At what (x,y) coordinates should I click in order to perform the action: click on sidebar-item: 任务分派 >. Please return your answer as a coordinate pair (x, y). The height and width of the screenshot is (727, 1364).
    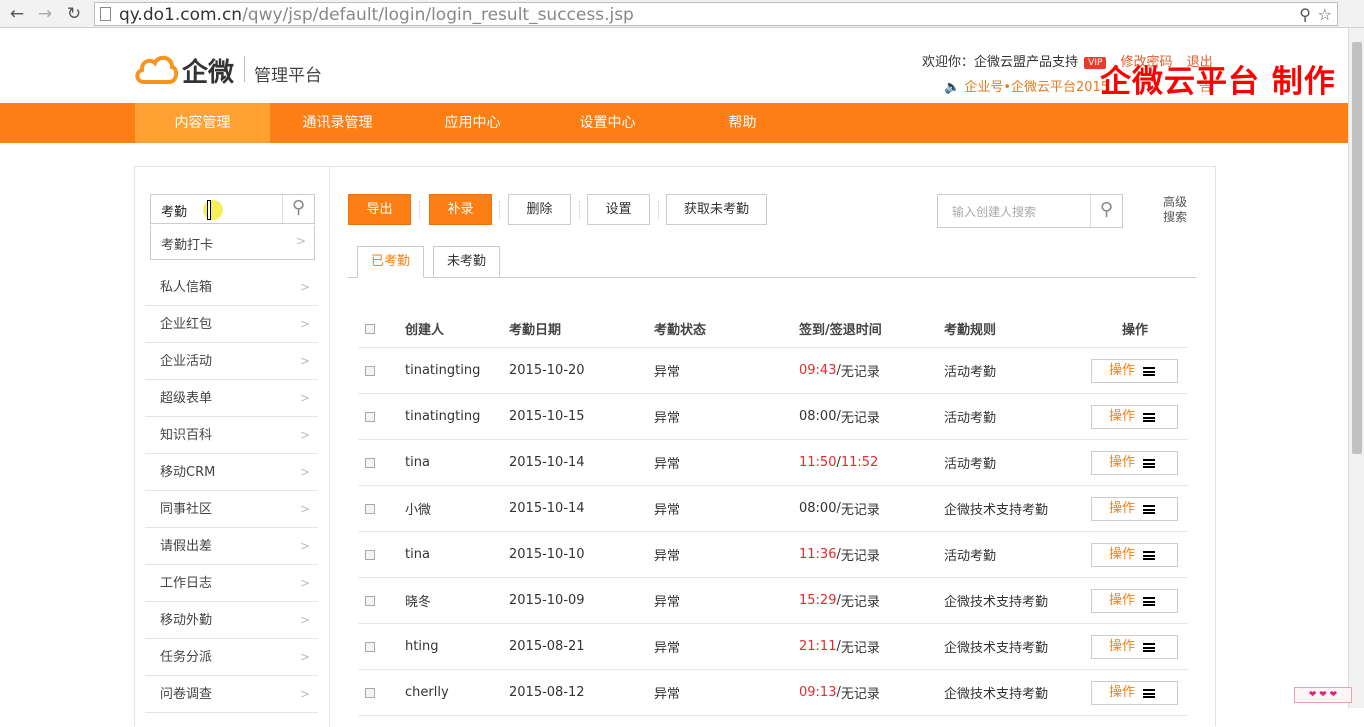
    Looking at the image, I should click on (231, 657).